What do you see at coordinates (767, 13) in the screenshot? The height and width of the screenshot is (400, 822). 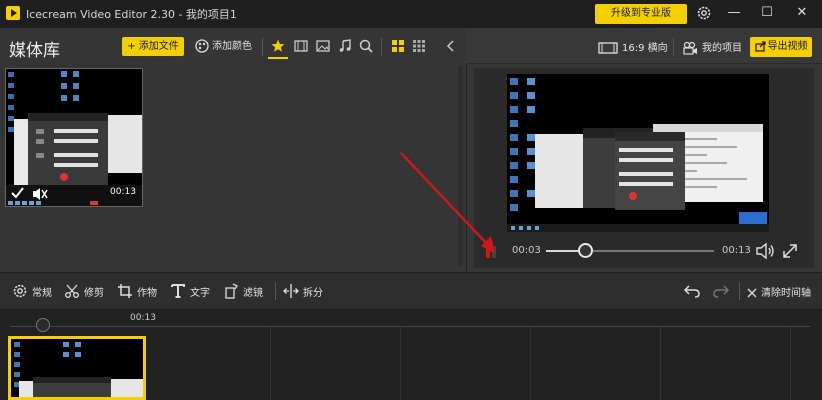 I see `maximize-button: ☐` at bounding box center [767, 13].